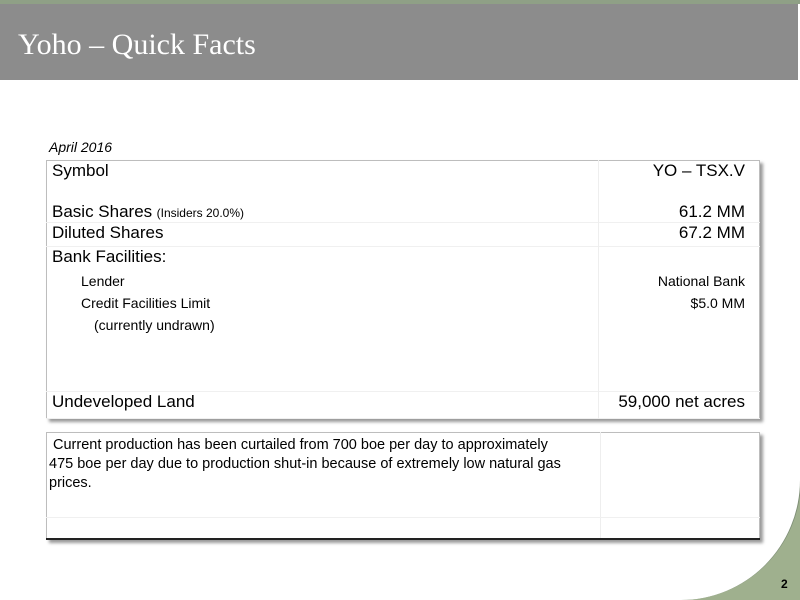 Image resolution: width=800 pixels, height=600 pixels. I want to click on diluted-shares-value: 67.2 MM, so click(711, 232).